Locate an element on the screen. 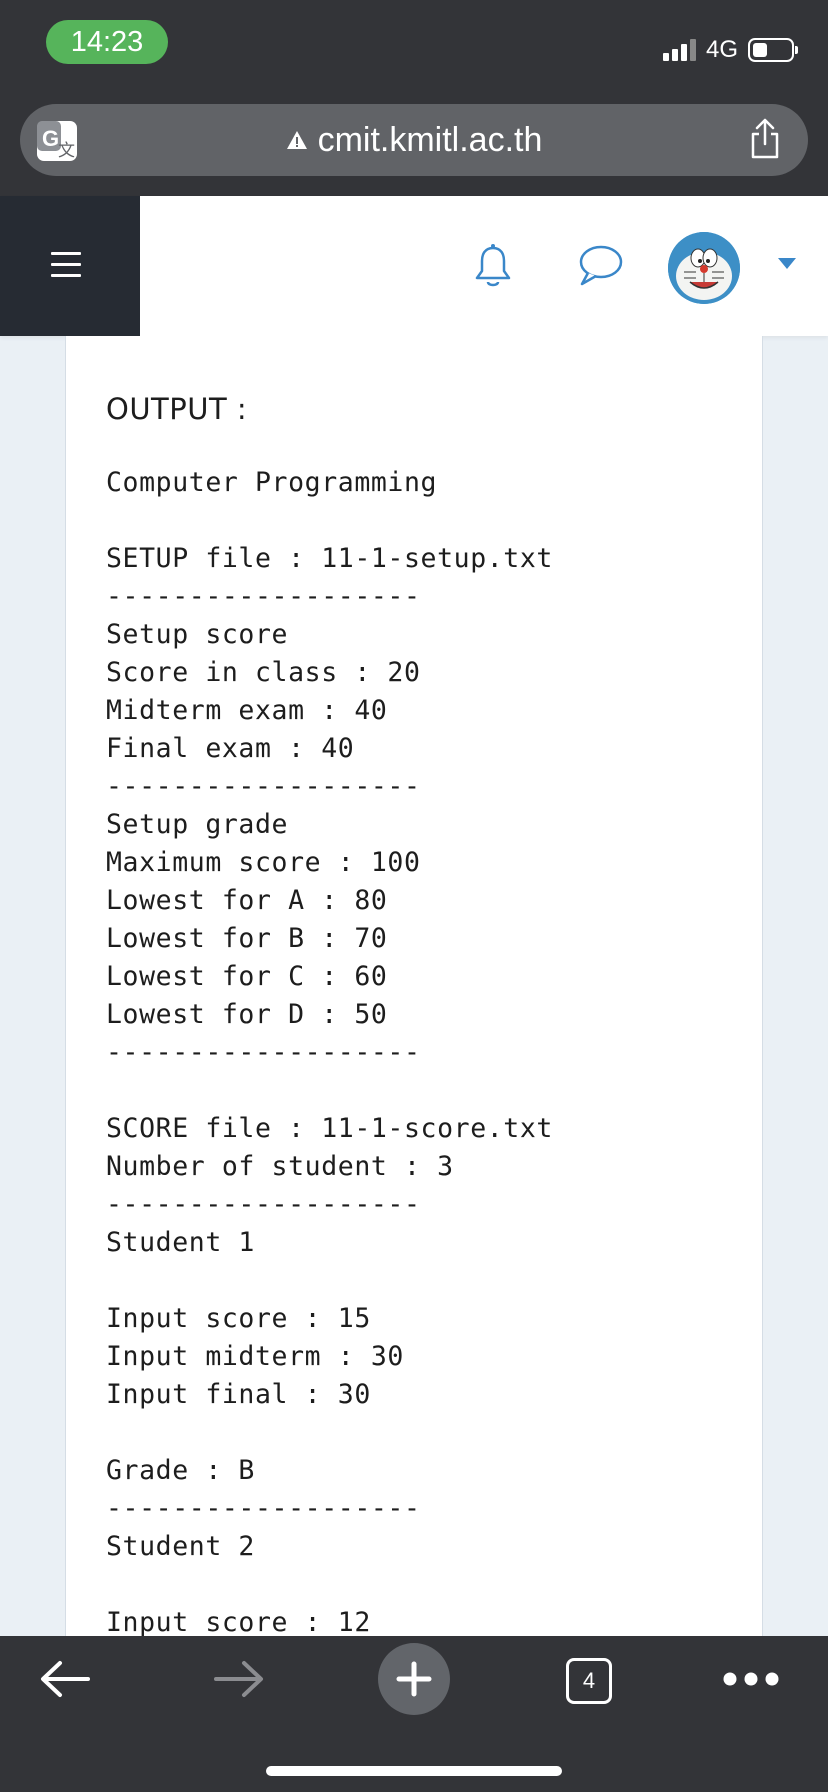 The width and height of the screenshot is (828, 1792). output-line: Computer Programming is located at coordinates (272, 482).